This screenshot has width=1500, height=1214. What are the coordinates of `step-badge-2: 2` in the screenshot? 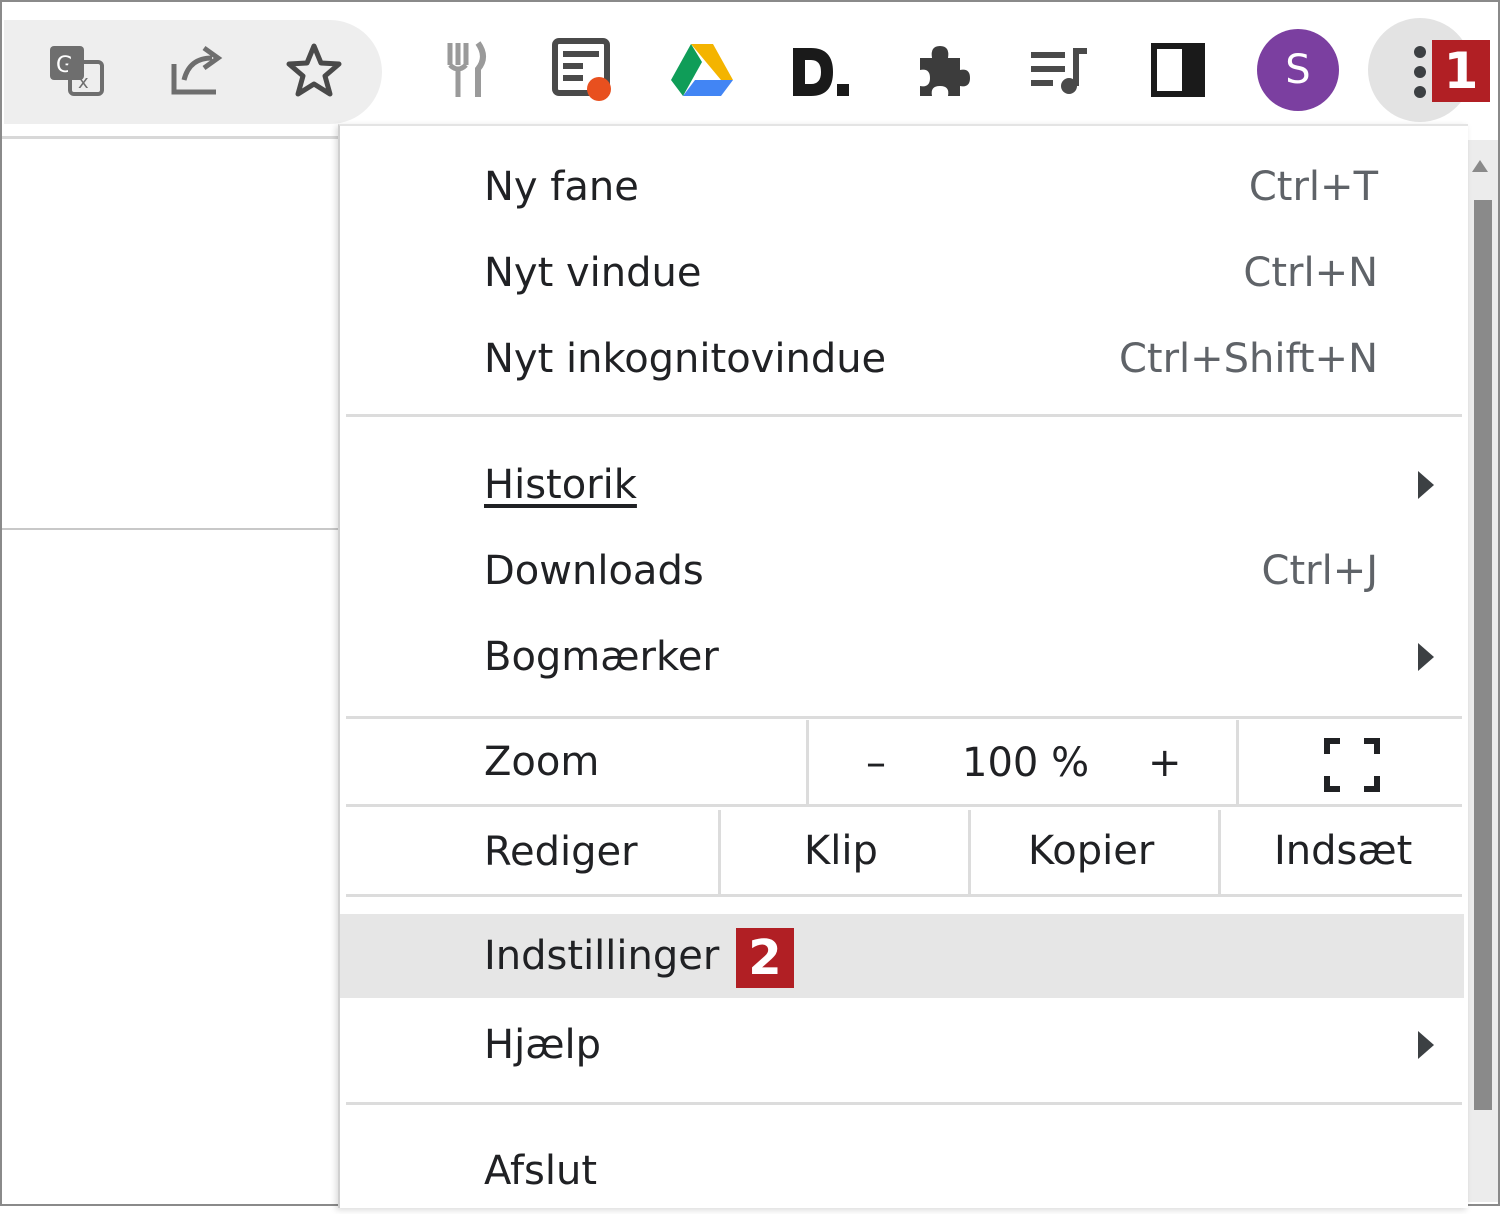 It's located at (765, 958).